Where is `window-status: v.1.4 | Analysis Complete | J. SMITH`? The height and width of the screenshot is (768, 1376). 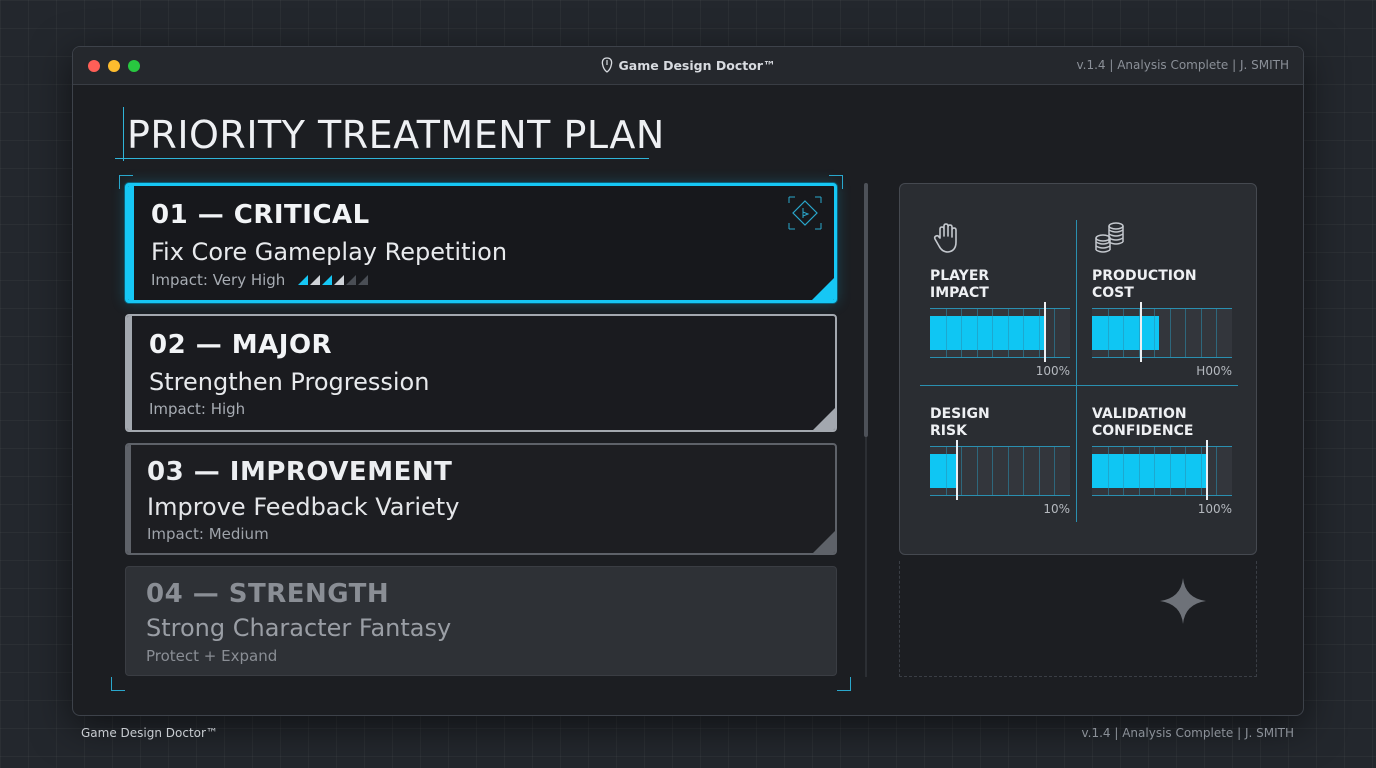 window-status: v.1.4 | Analysis Complete | J. SMITH is located at coordinates (1182, 65).